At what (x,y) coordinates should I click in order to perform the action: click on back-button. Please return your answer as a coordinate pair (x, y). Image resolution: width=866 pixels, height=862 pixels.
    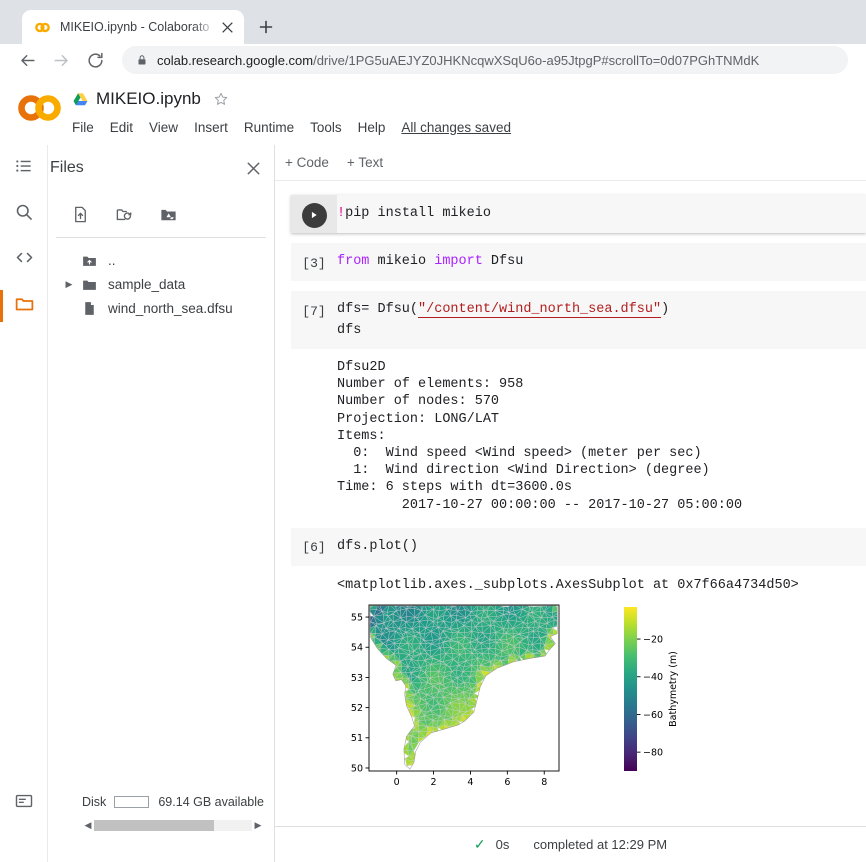
    Looking at the image, I should click on (27, 60).